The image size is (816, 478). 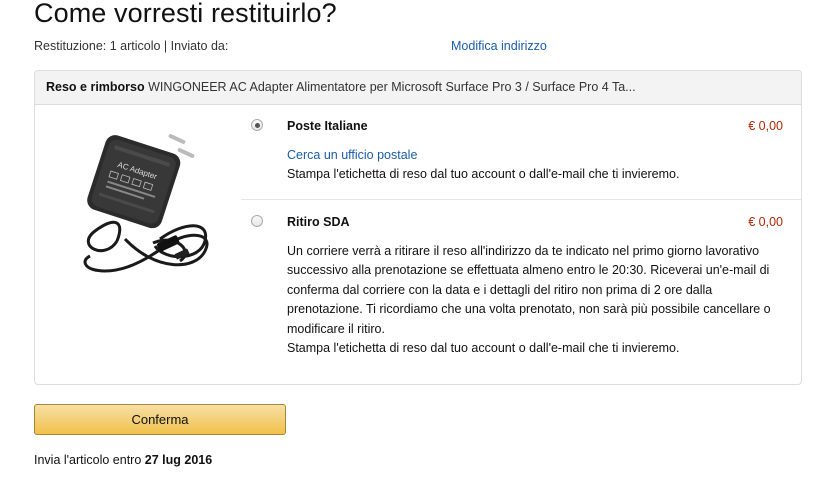 What do you see at coordinates (185, 14) in the screenshot?
I see `page-title: Come vorresti restituirlo?` at bounding box center [185, 14].